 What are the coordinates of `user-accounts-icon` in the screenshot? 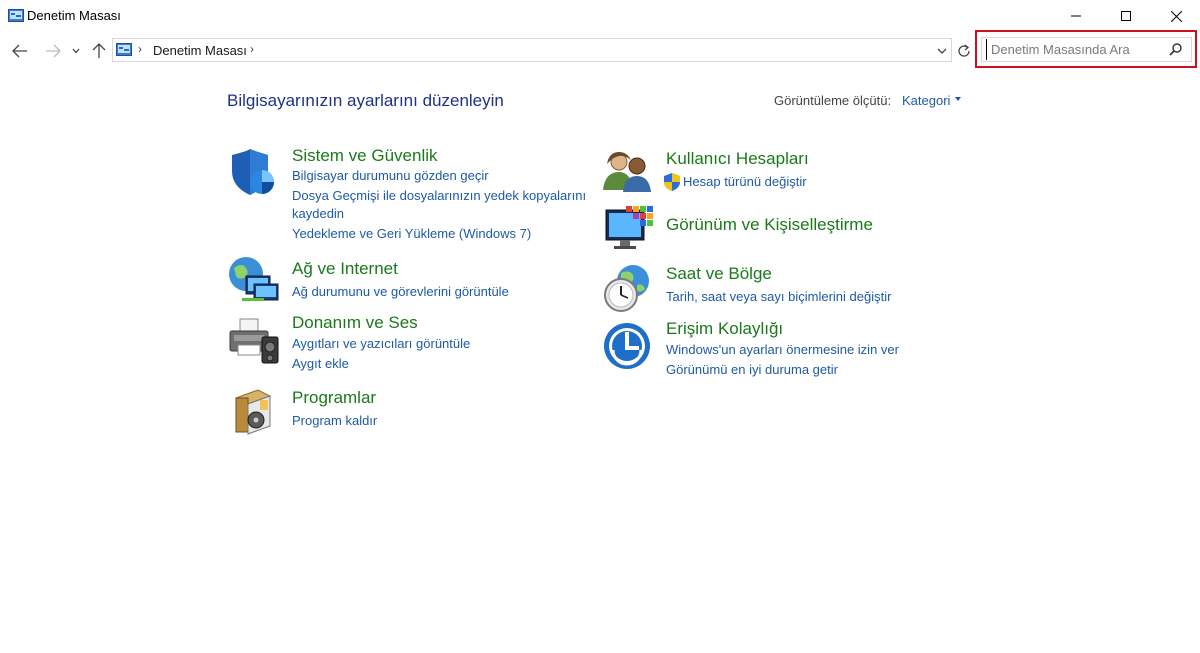 It's located at (629, 171).